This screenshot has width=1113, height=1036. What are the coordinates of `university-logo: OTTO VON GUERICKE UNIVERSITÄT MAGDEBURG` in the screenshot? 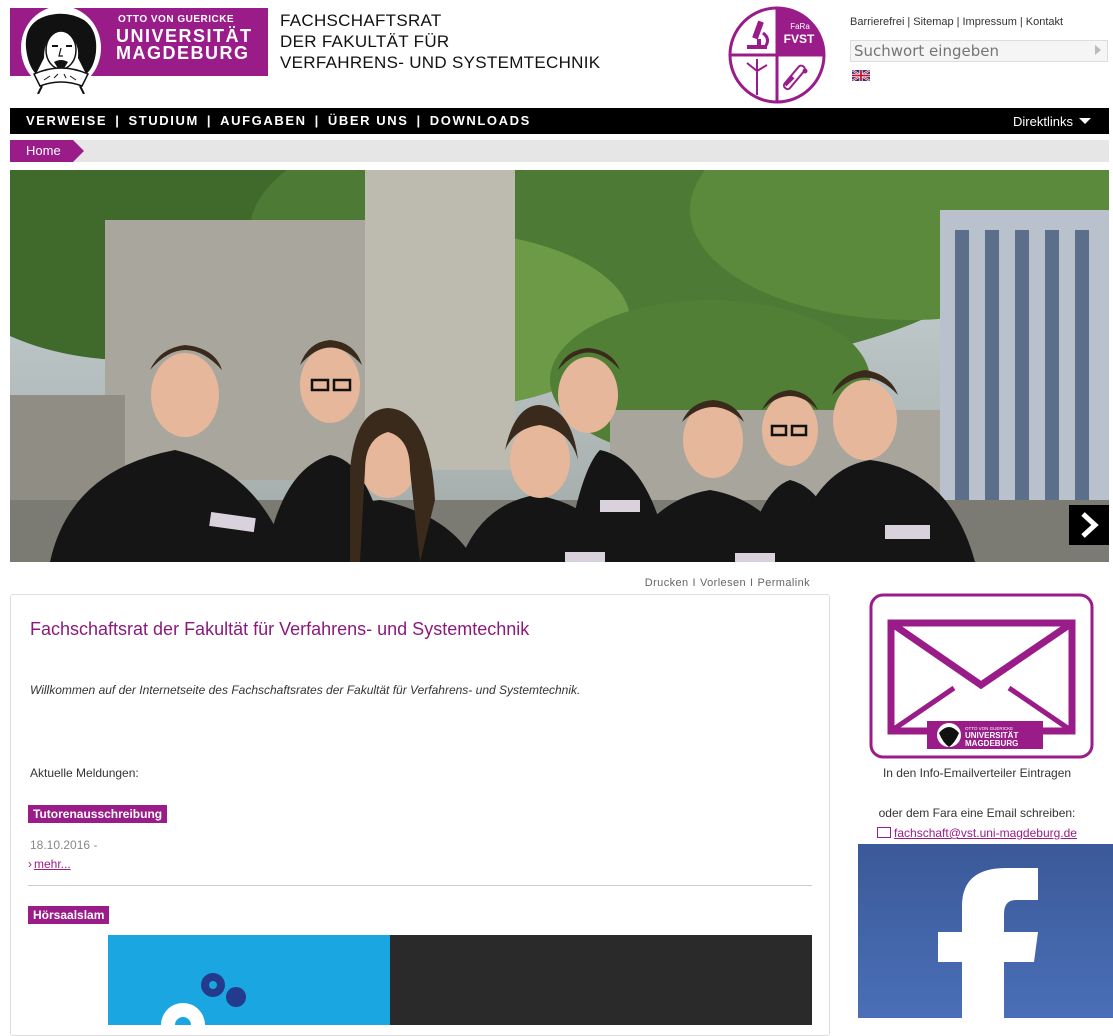 It's located at (139, 51).